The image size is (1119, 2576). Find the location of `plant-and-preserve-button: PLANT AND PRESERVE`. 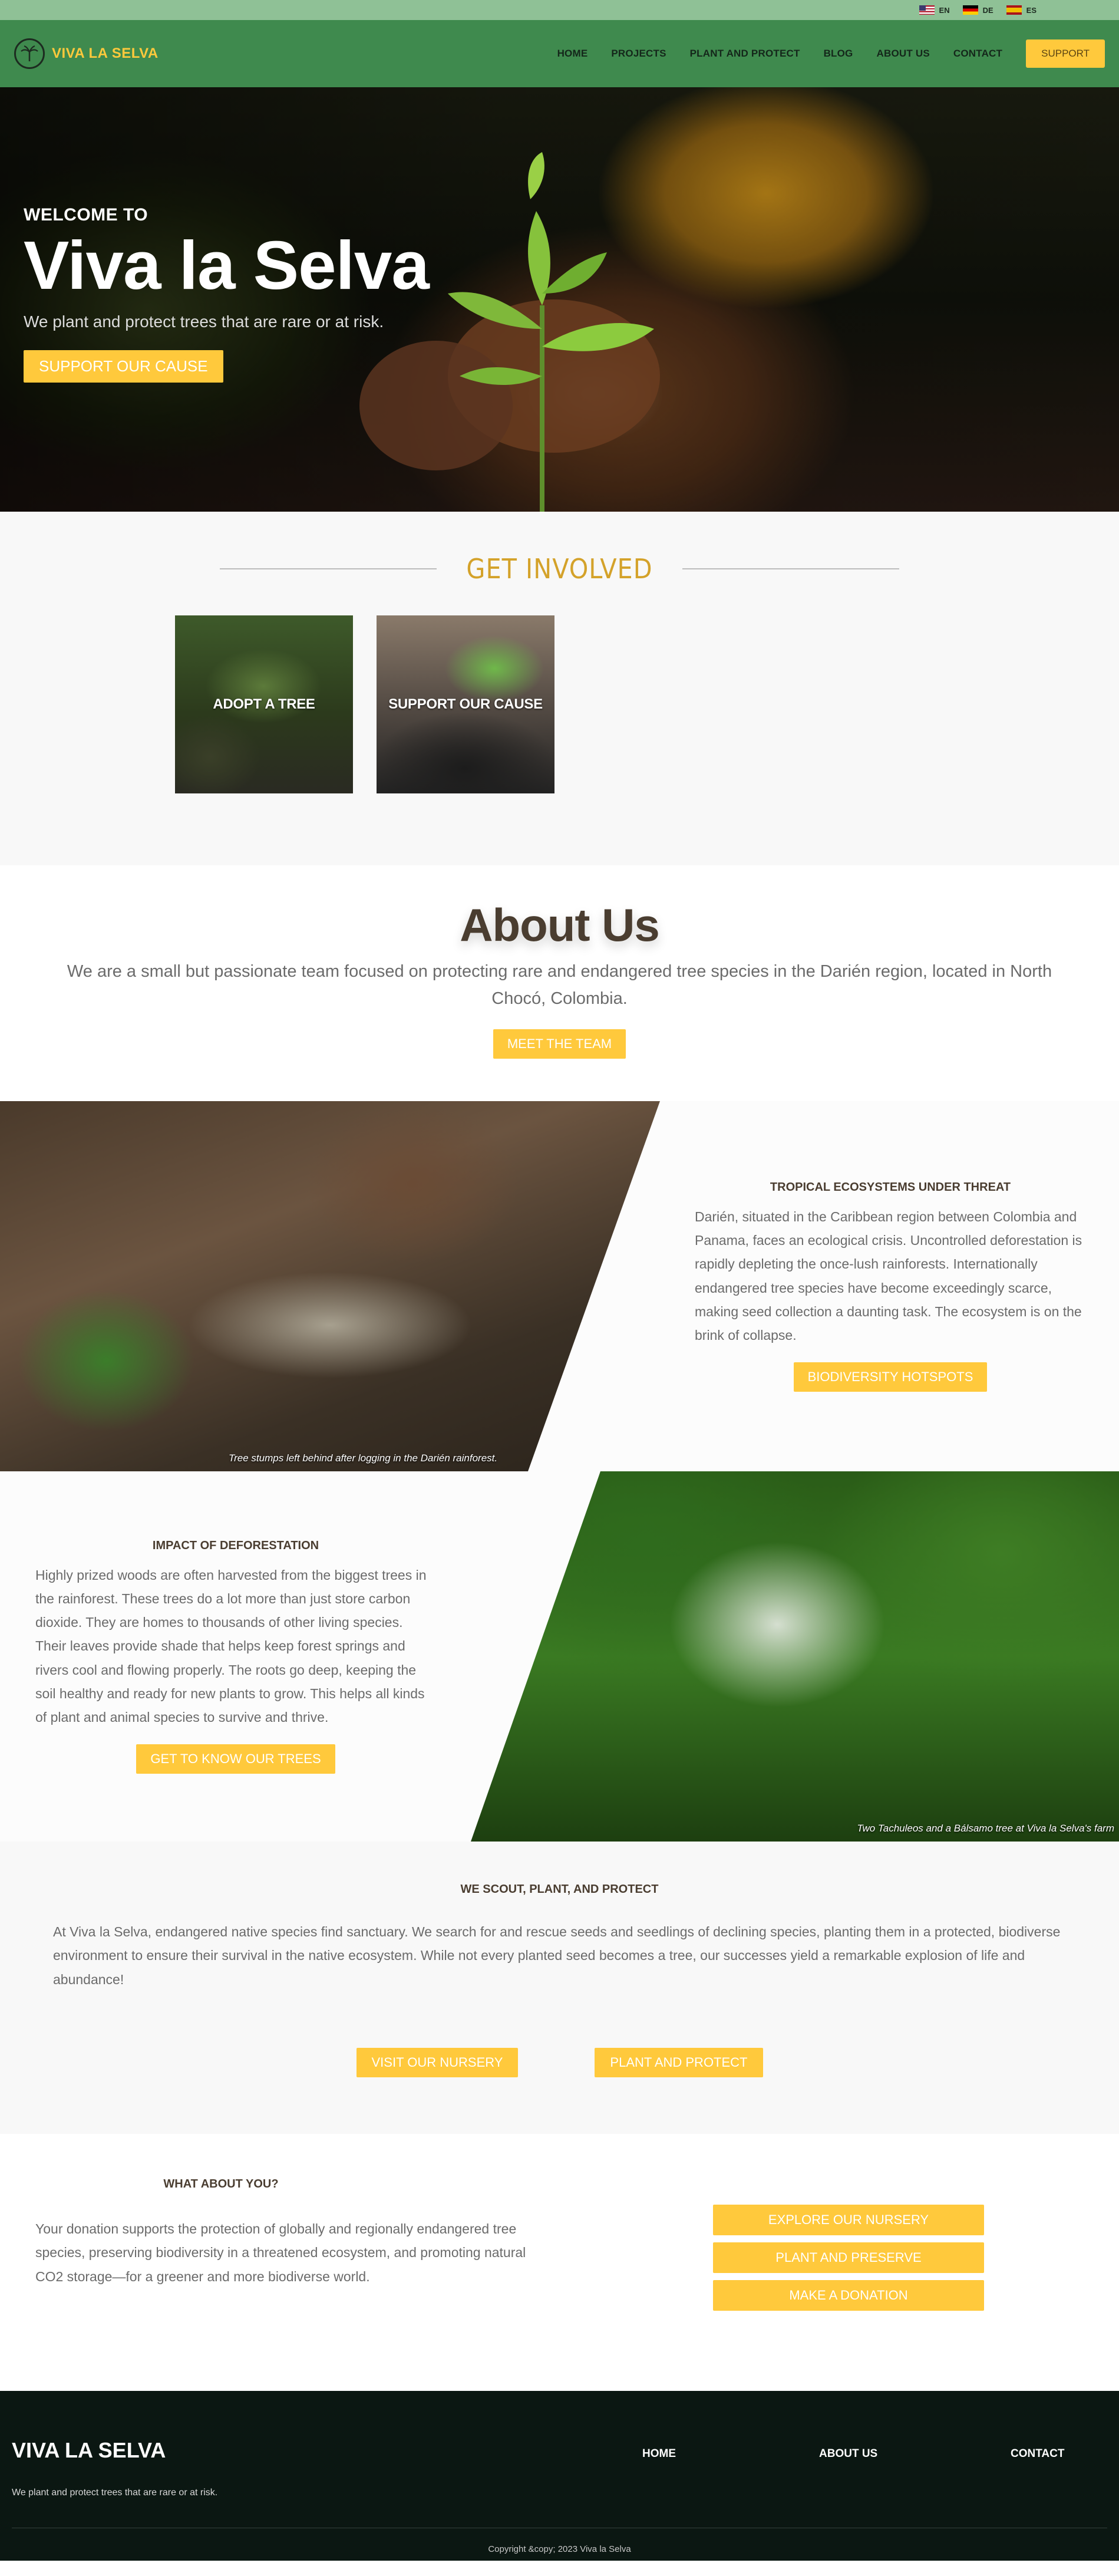

plant-and-preserve-button: PLANT AND PRESERVE is located at coordinates (849, 2257).